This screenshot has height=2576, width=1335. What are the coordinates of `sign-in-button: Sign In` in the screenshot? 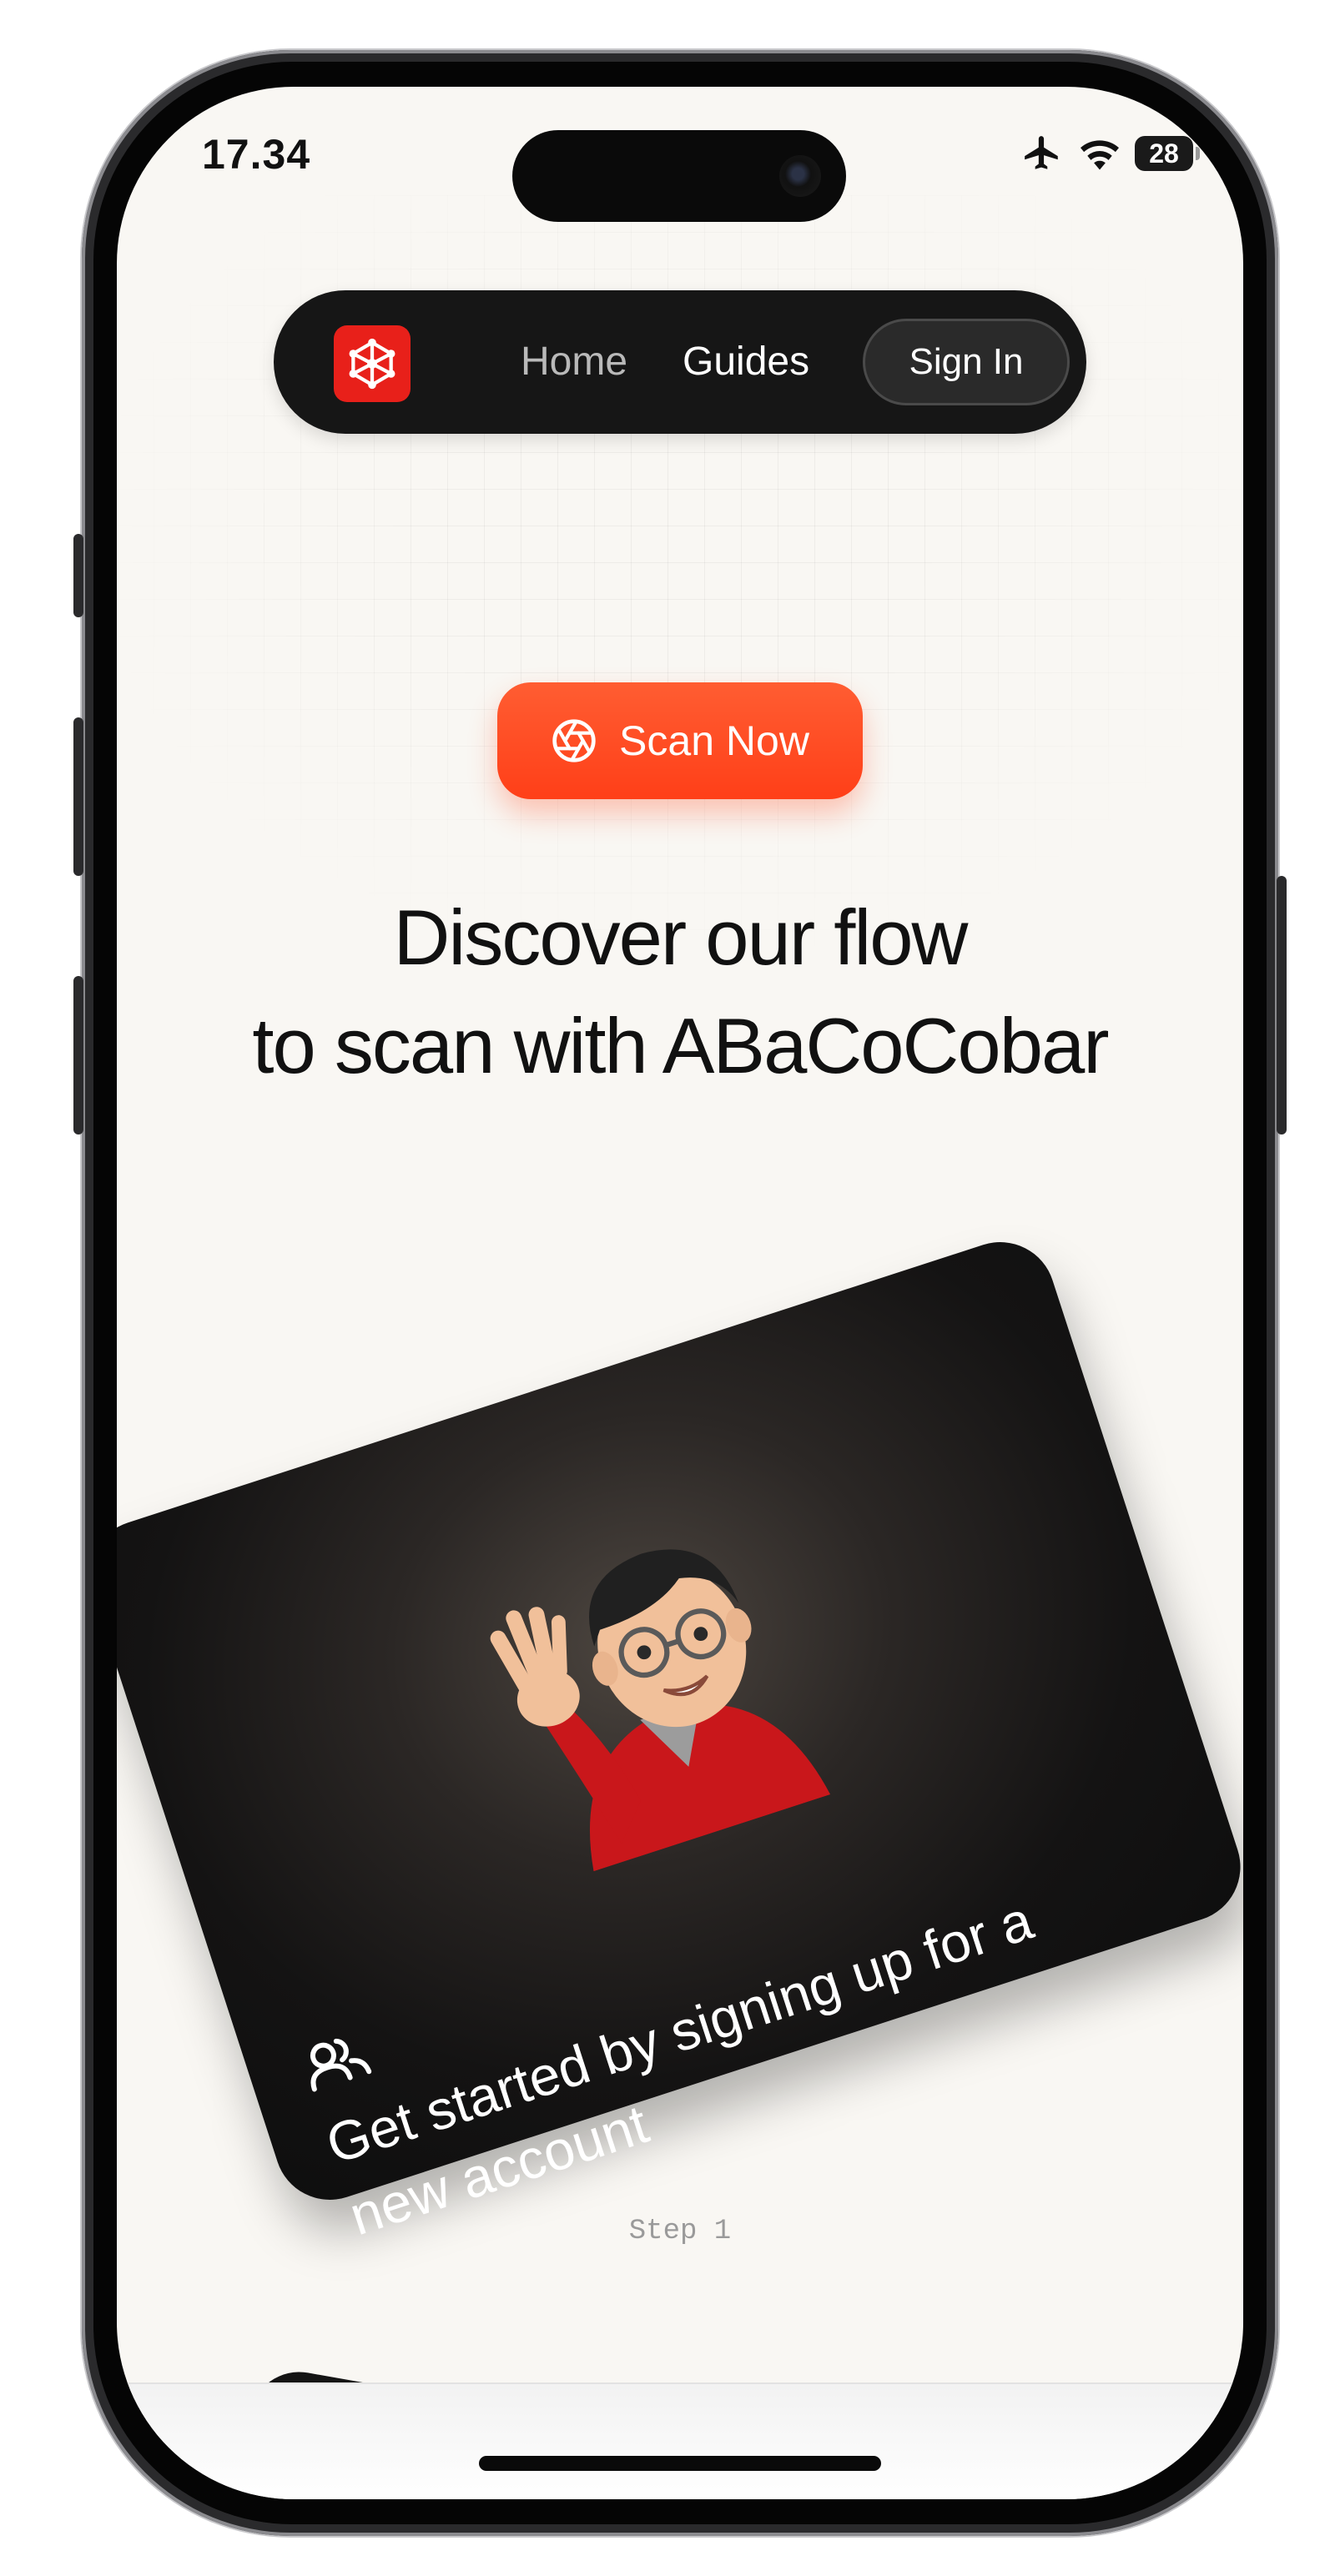 It's located at (966, 362).